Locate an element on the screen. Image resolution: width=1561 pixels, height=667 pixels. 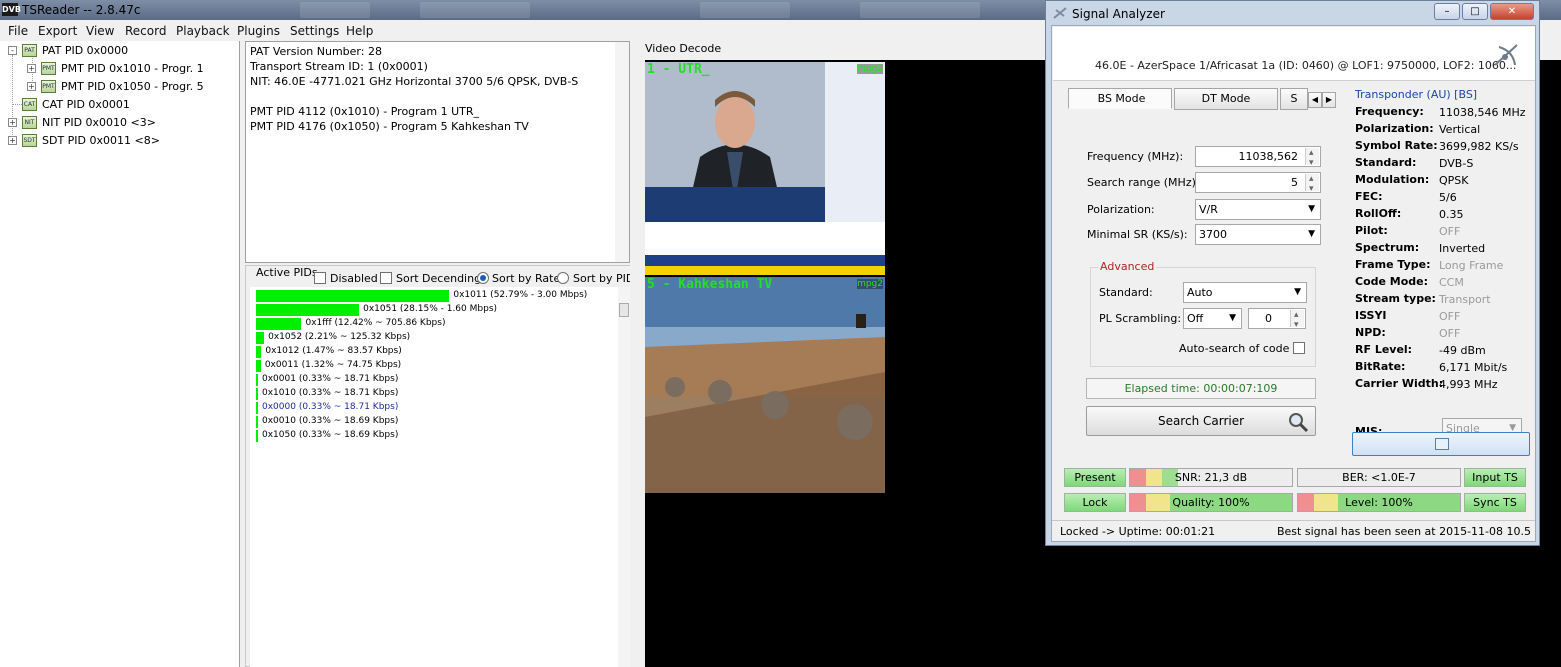
minimal-sr-value: 3700 is located at coordinates (1213, 234).